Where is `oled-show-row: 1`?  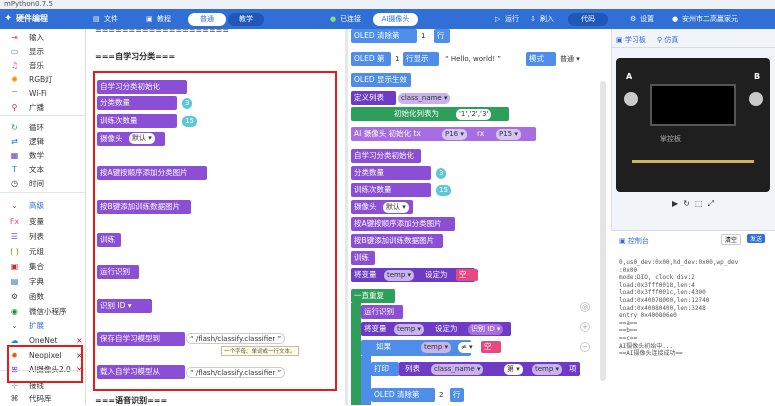
oled-show-row: 1 is located at coordinates (397, 59).